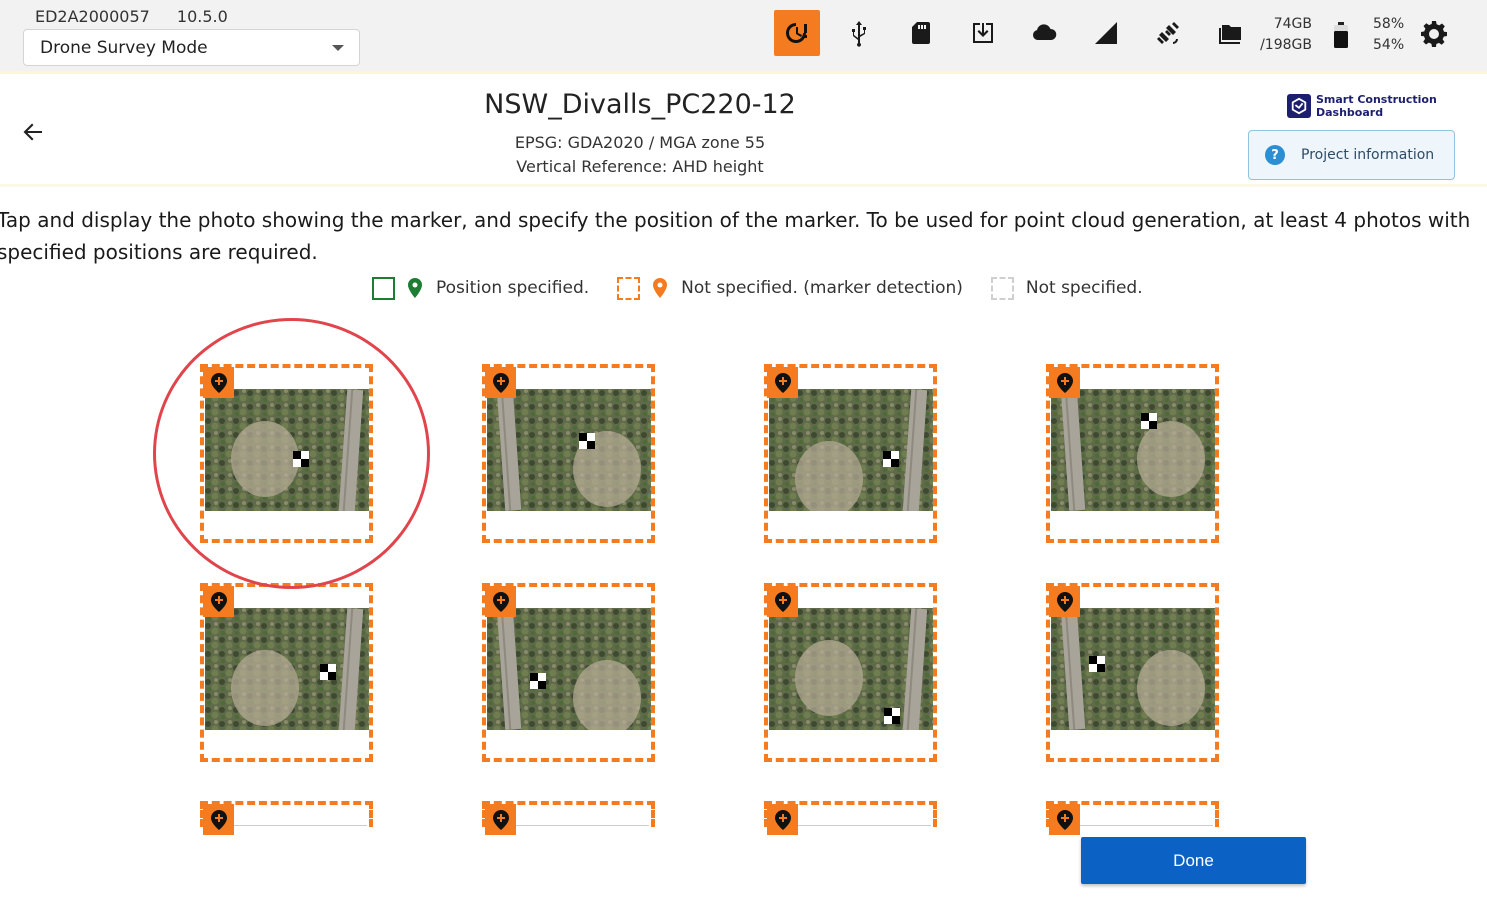 This screenshot has width=1487, height=901. What do you see at coordinates (1106, 33) in the screenshot?
I see `signal-icon` at bounding box center [1106, 33].